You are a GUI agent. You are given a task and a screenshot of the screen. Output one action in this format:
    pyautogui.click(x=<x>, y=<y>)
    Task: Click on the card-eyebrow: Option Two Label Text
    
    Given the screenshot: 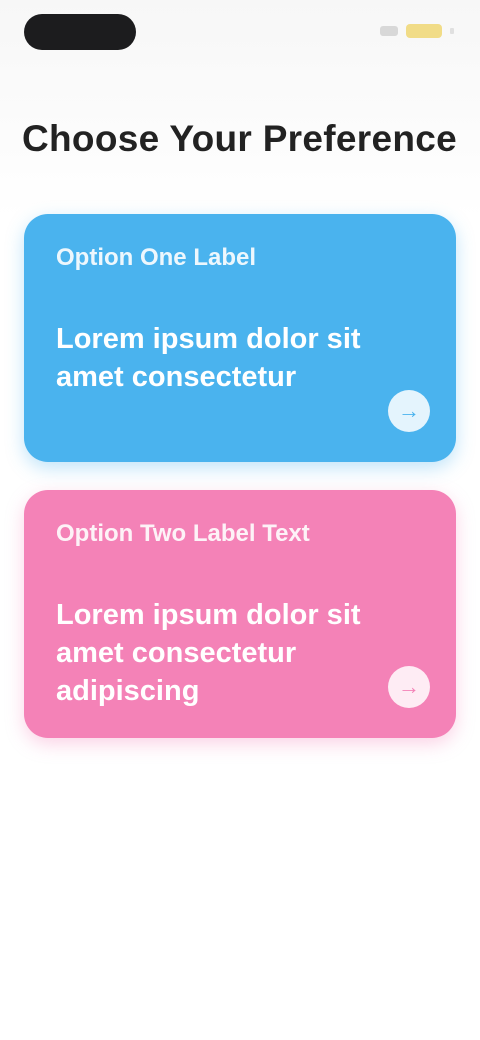 What is the action you would take?
    pyautogui.click(x=183, y=533)
    